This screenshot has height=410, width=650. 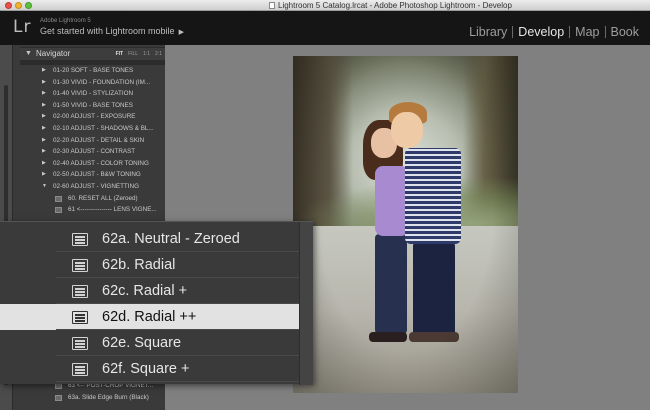 What do you see at coordinates (103, 198) in the screenshot?
I see `preset-label: 60. RESET ALL (Zeroed)` at bounding box center [103, 198].